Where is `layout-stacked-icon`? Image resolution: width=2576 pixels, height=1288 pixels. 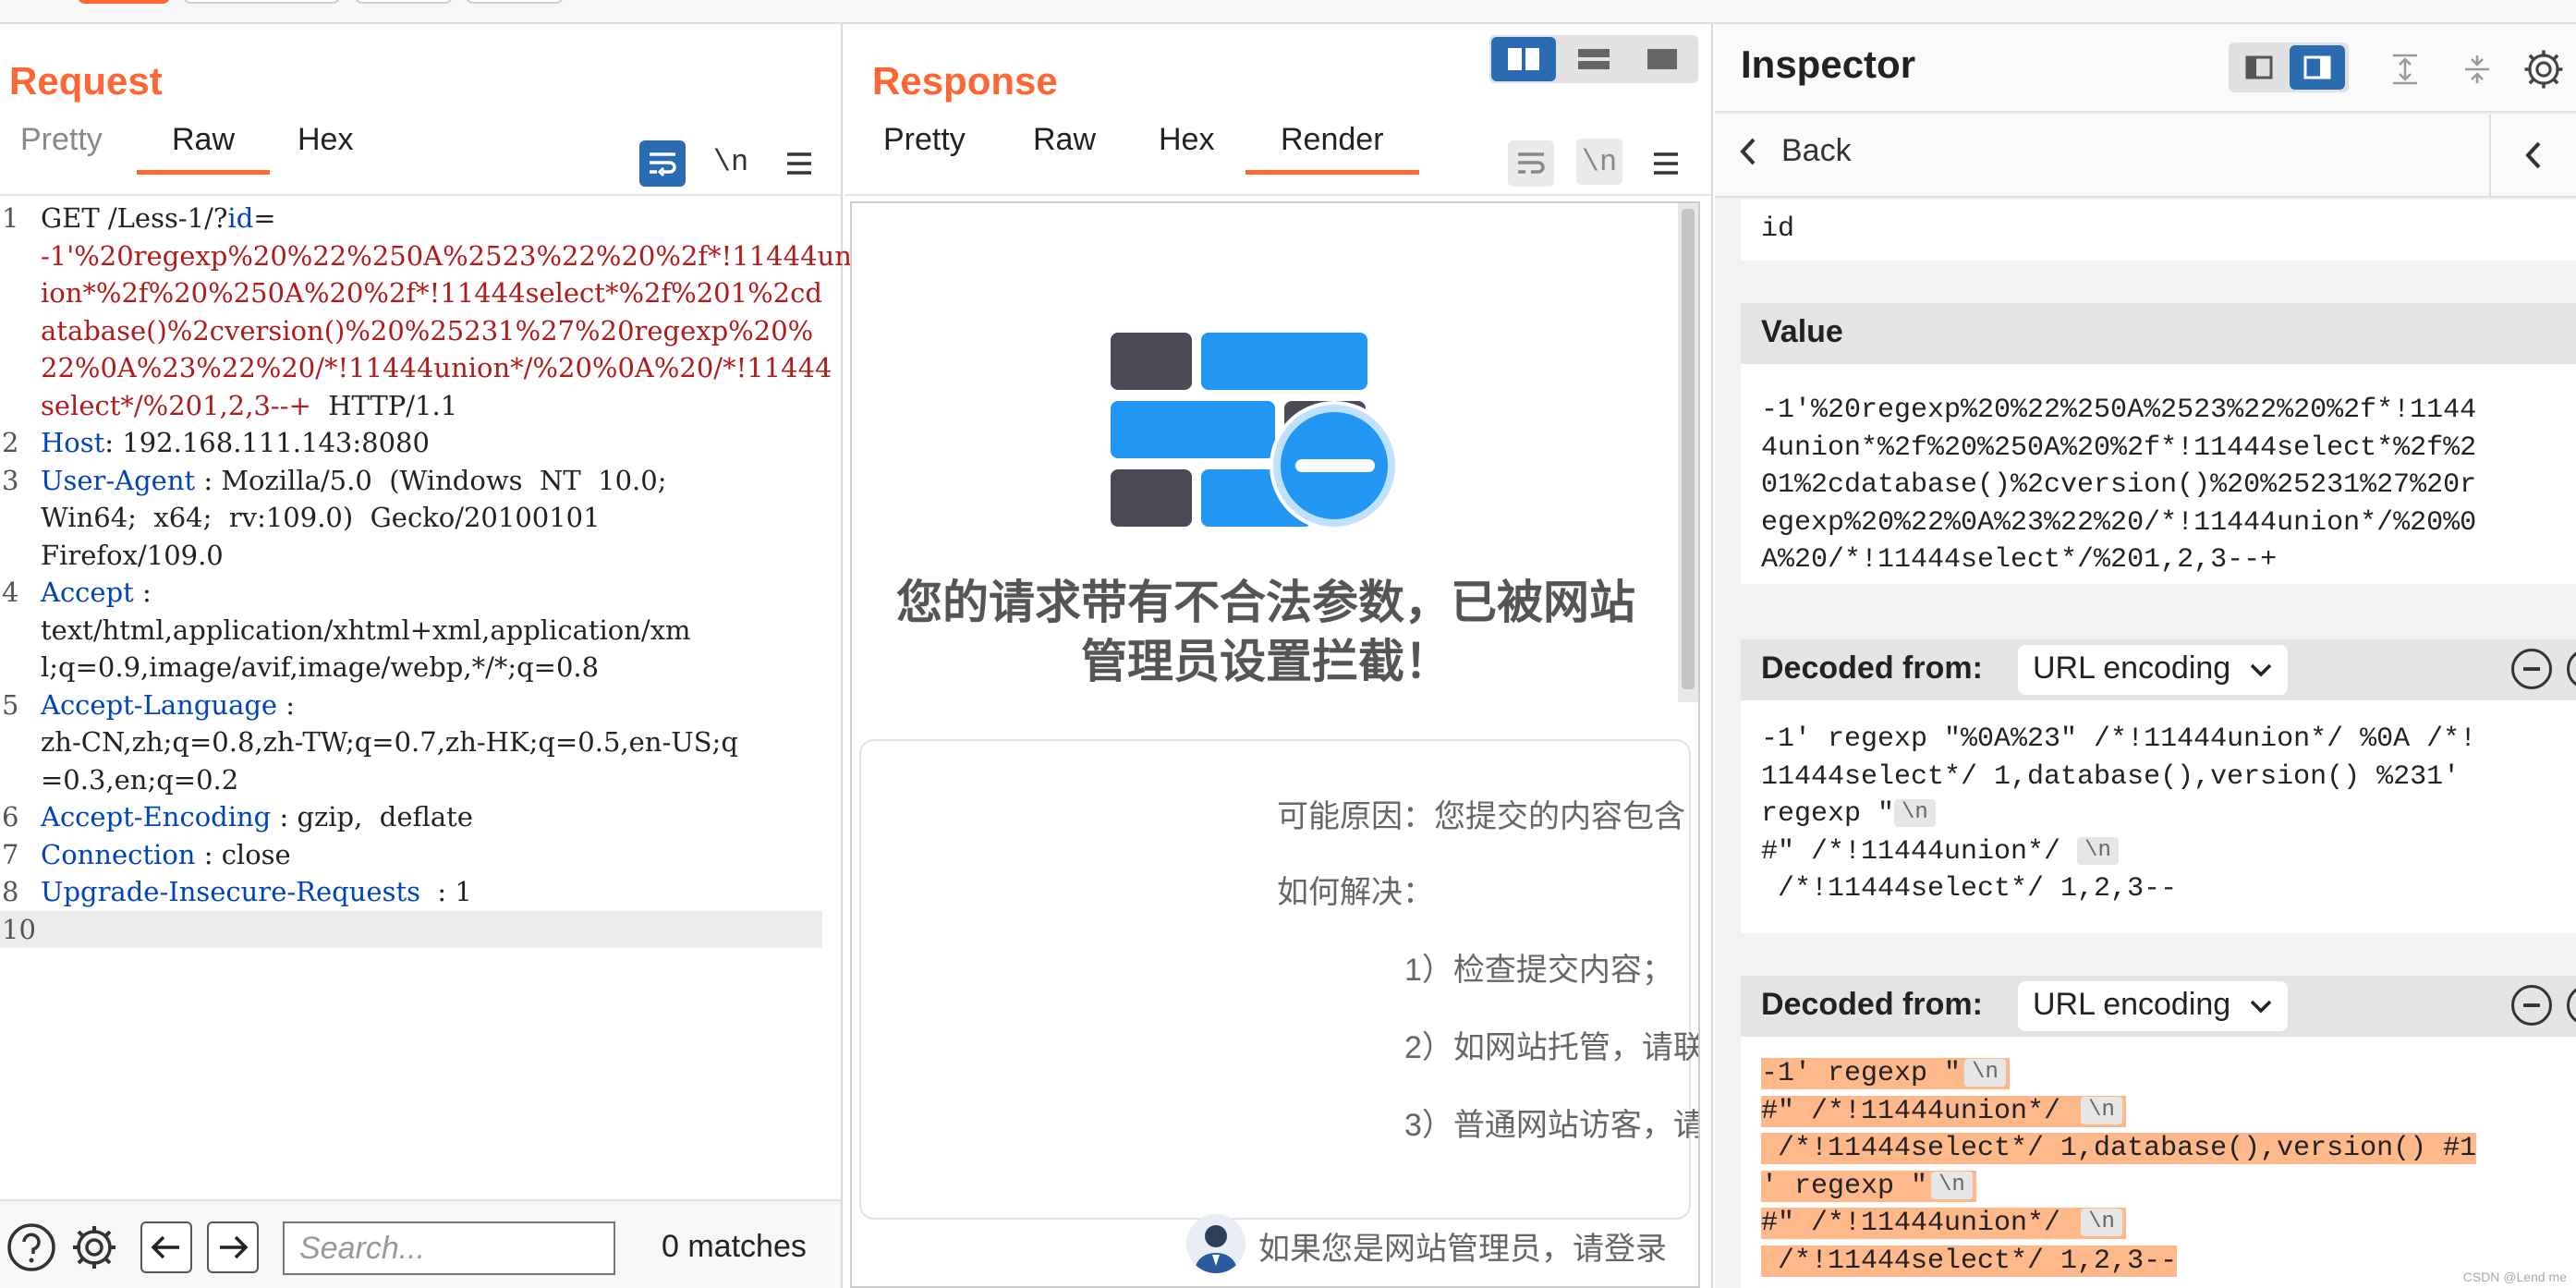
layout-stacked-icon is located at coordinates (1593, 59).